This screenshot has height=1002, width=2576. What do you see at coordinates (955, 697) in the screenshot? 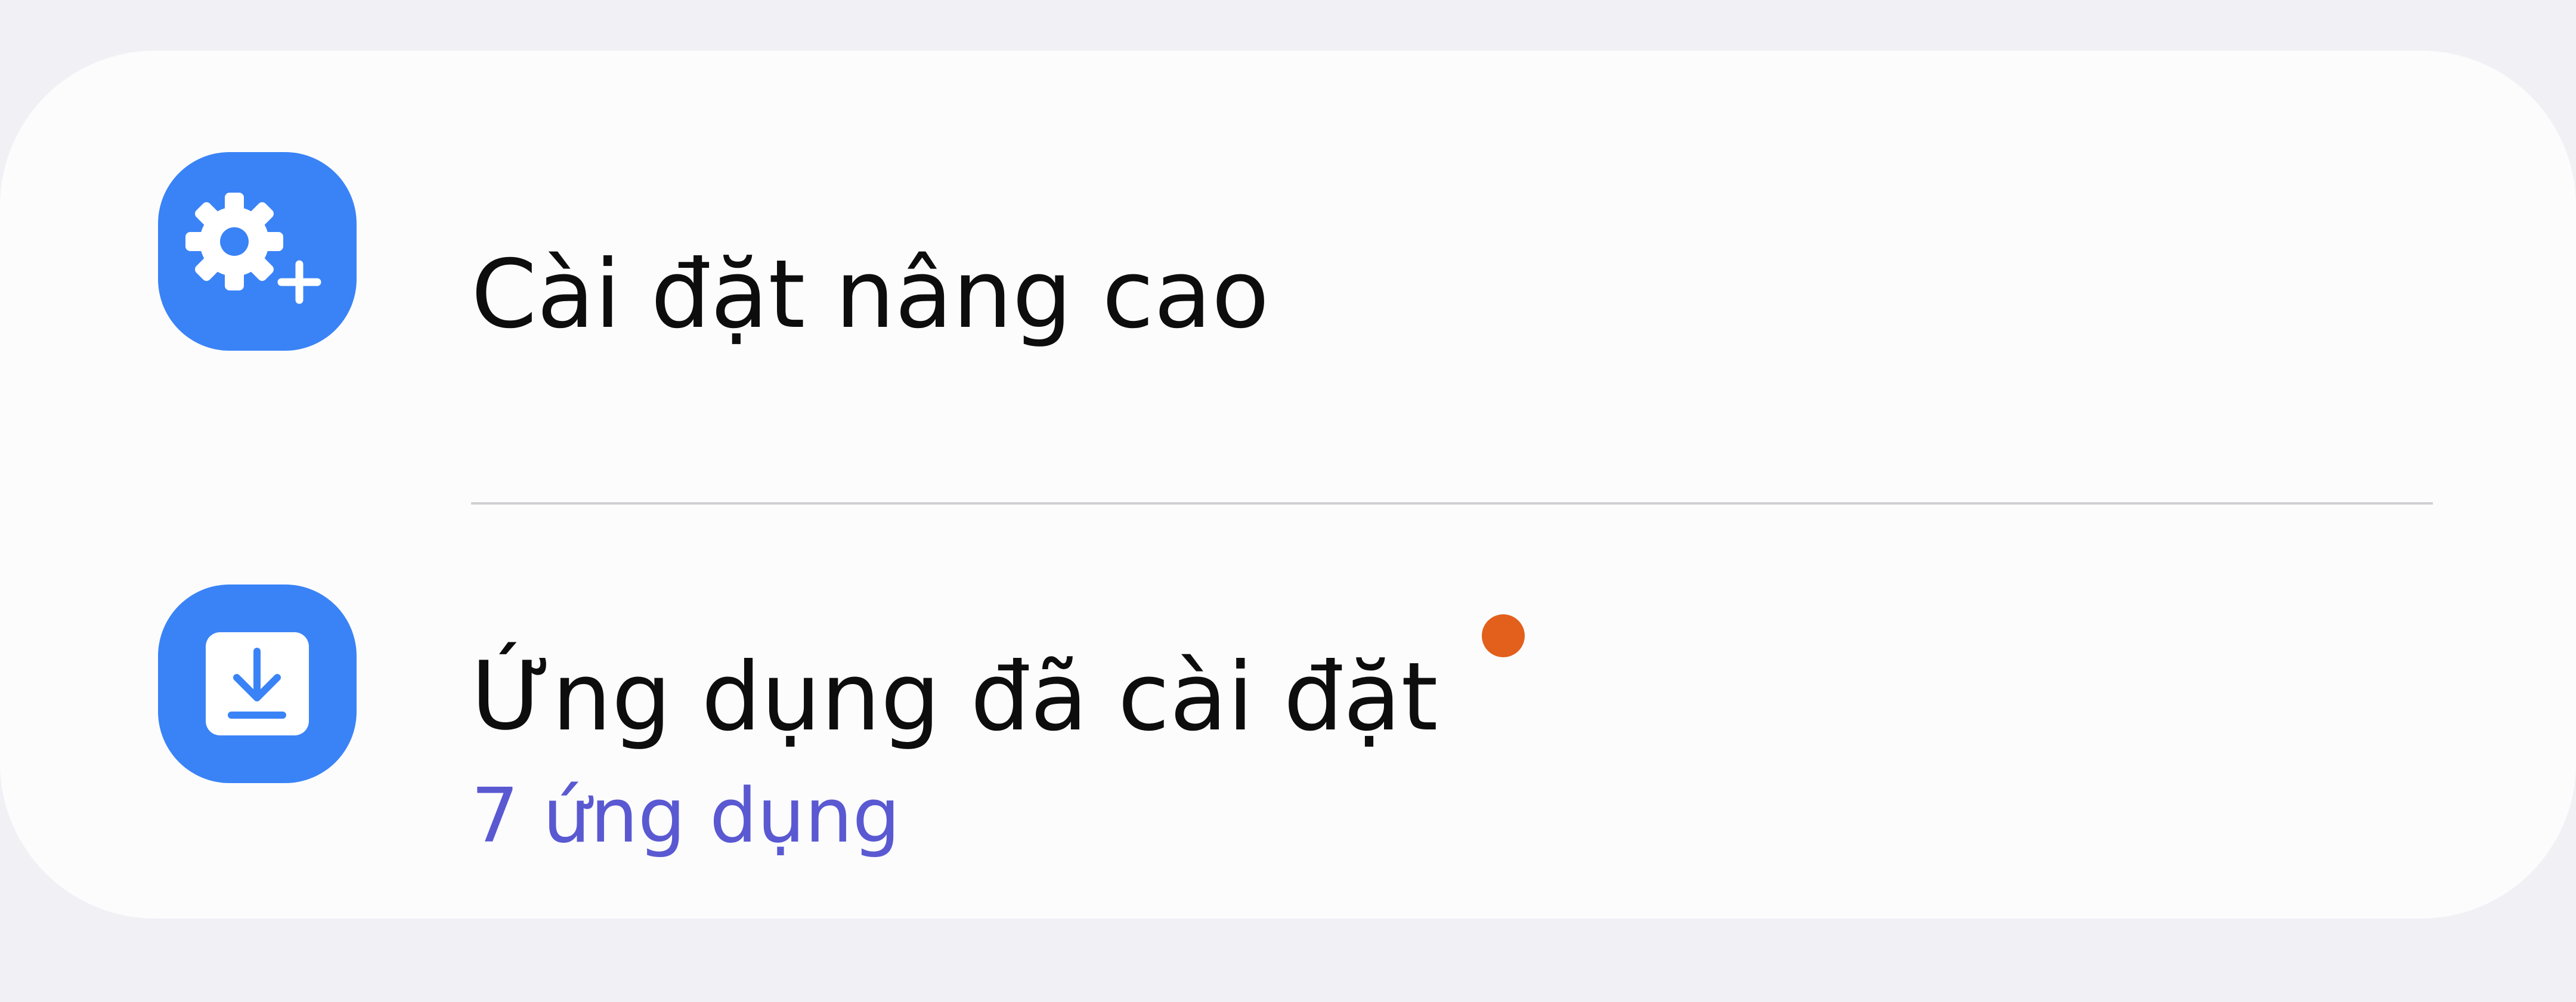
I see `installed-apps-title: Ứng dụng đã cài đặt` at bounding box center [955, 697].